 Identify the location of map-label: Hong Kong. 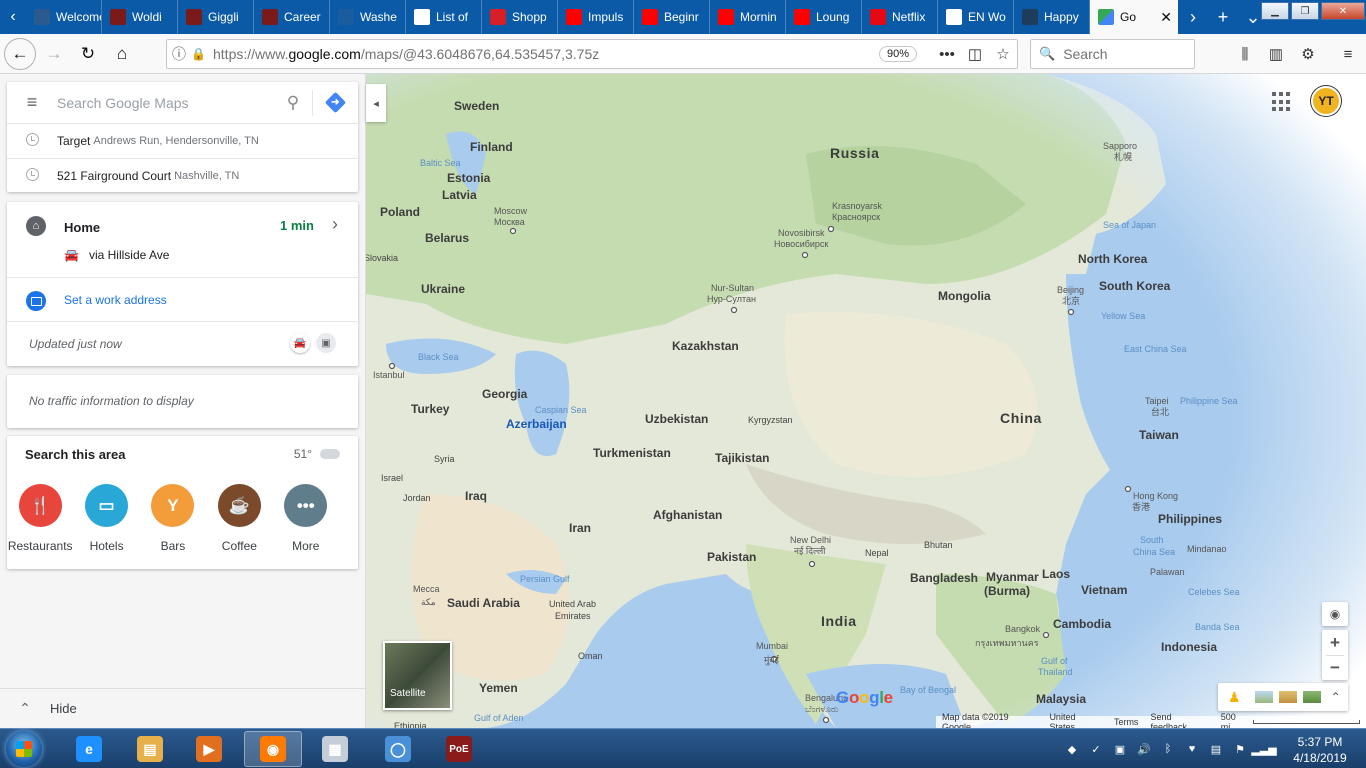
(1155, 496).